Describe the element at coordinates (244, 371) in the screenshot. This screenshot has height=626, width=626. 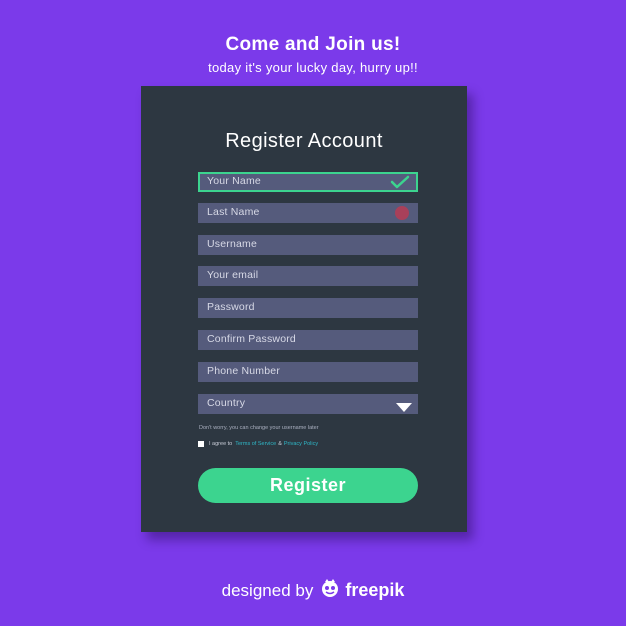
I see `phone-number-placeholder: Phone Number` at that location.